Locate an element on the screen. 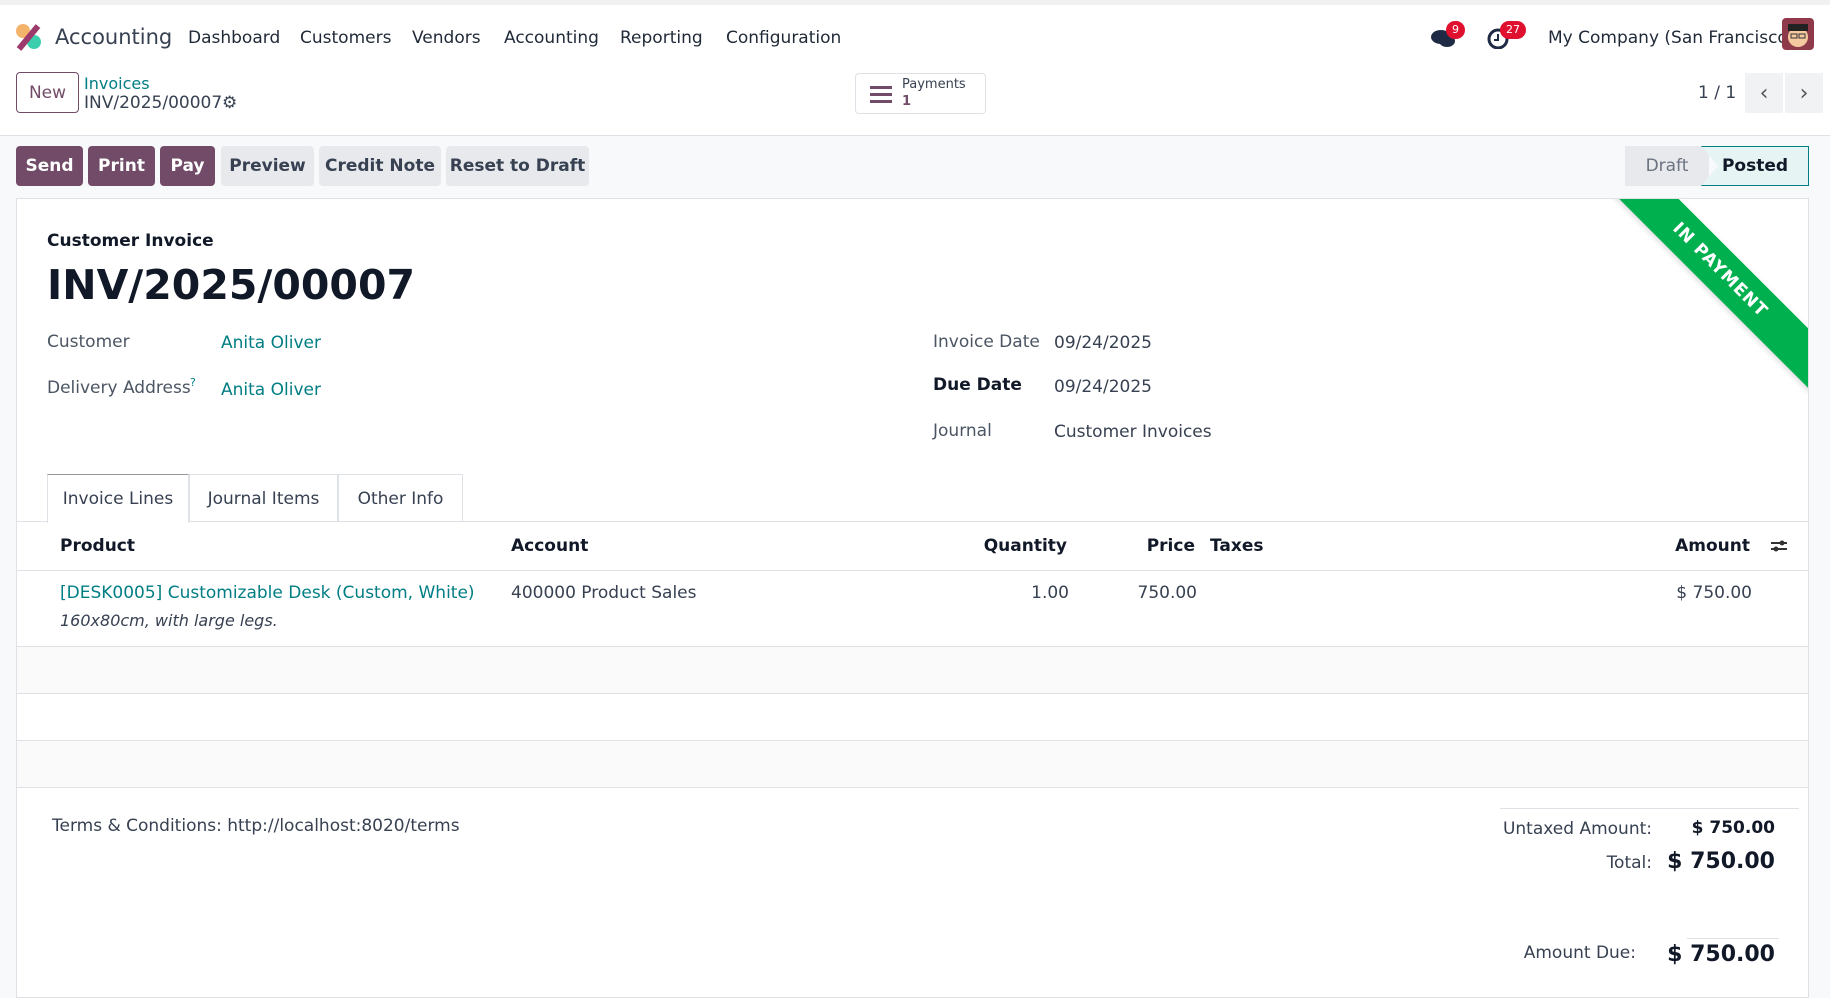  user-avatar is located at coordinates (1798, 34).